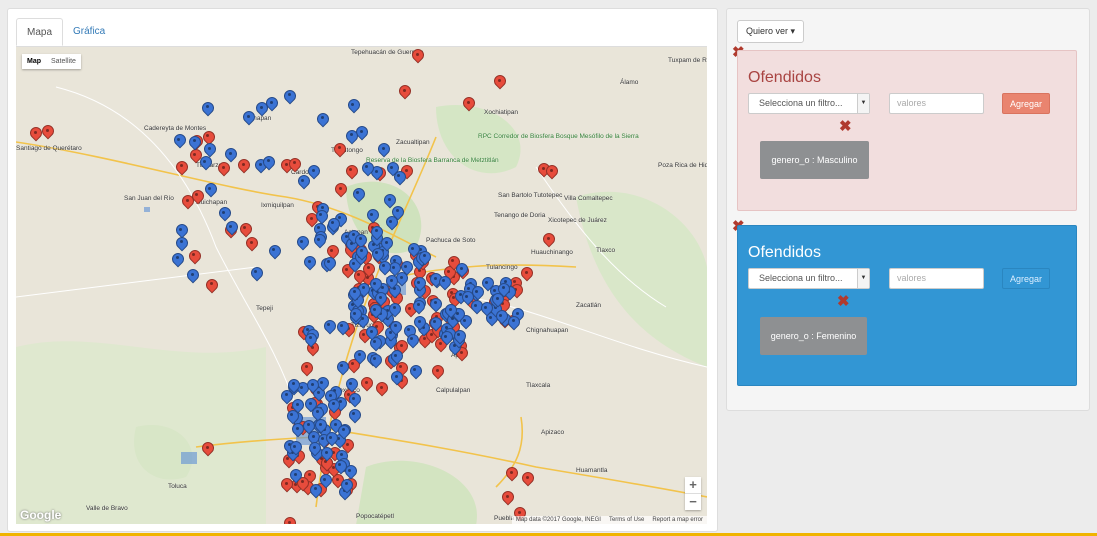  Describe the element at coordinates (1026, 278) in the screenshot. I see `add-button: Agregar` at that location.